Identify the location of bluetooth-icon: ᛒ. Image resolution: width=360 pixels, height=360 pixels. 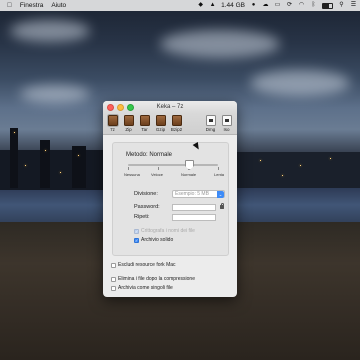
(313, 5).